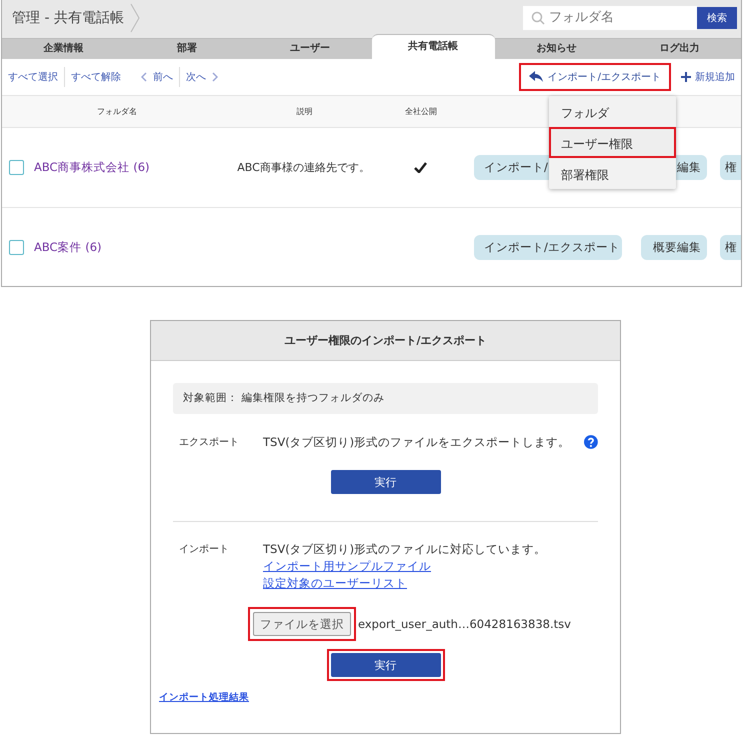 The height and width of the screenshot is (735, 743). Describe the element at coordinates (612, 142) in the screenshot. I see `menu-item: ユーザー権限` at that location.